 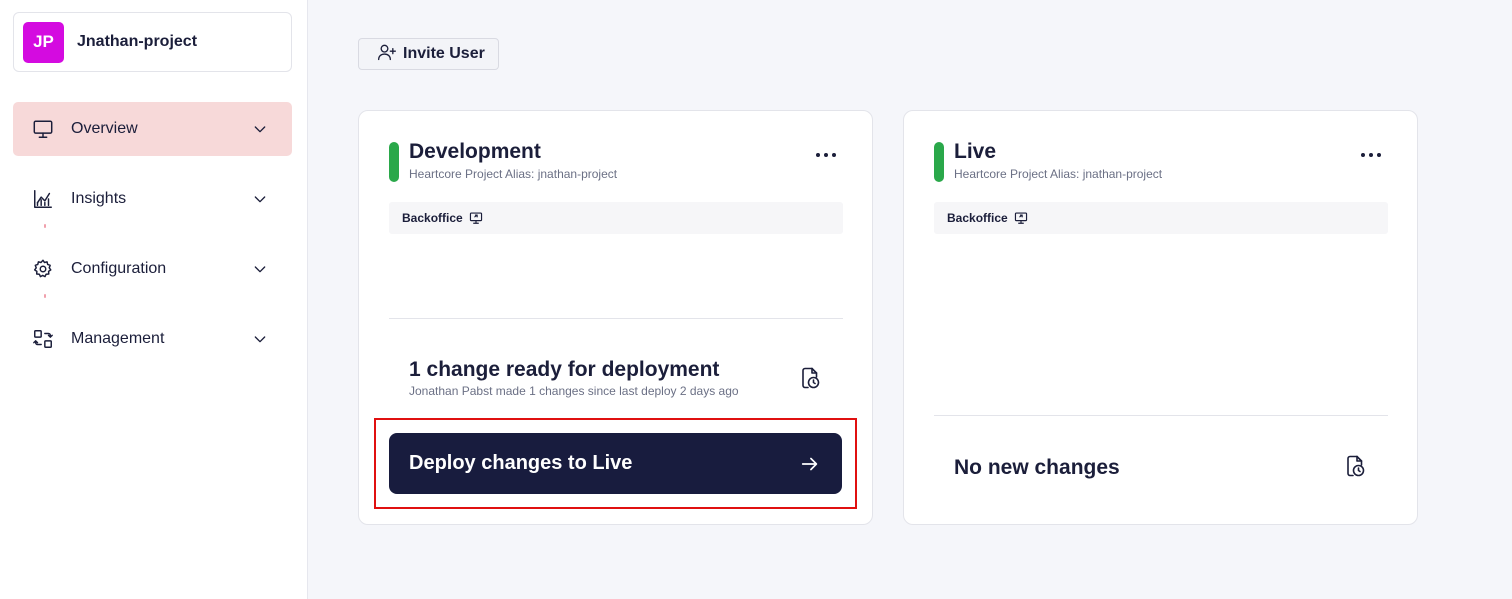 I want to click on user-plus-icon, so click(x=387, y=54).